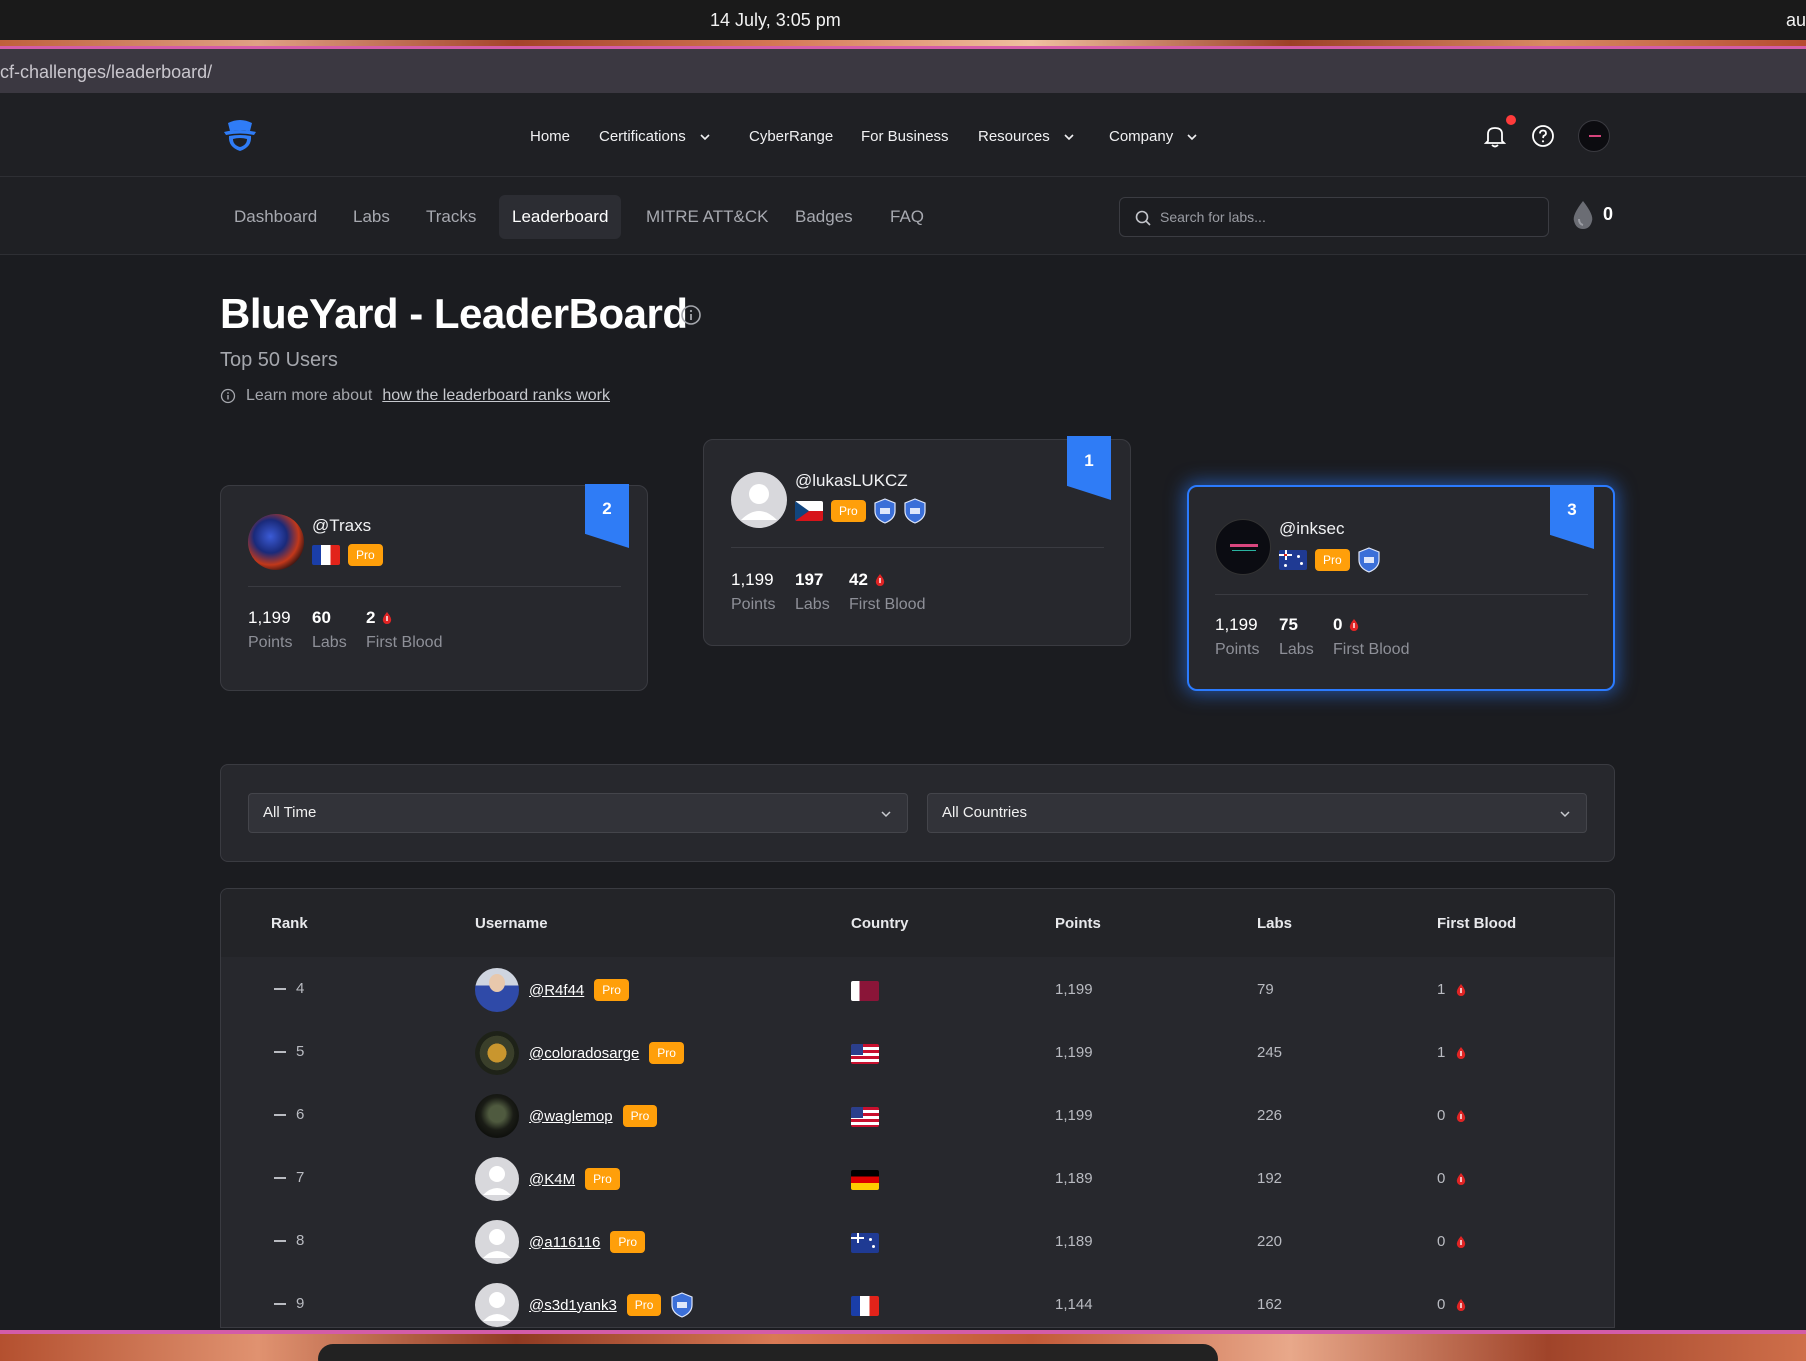 The image size is (1806, 1361). Describe the element at coordinates (371, 217) in the screenshot. I see `tab-labs: Labs` at that location.